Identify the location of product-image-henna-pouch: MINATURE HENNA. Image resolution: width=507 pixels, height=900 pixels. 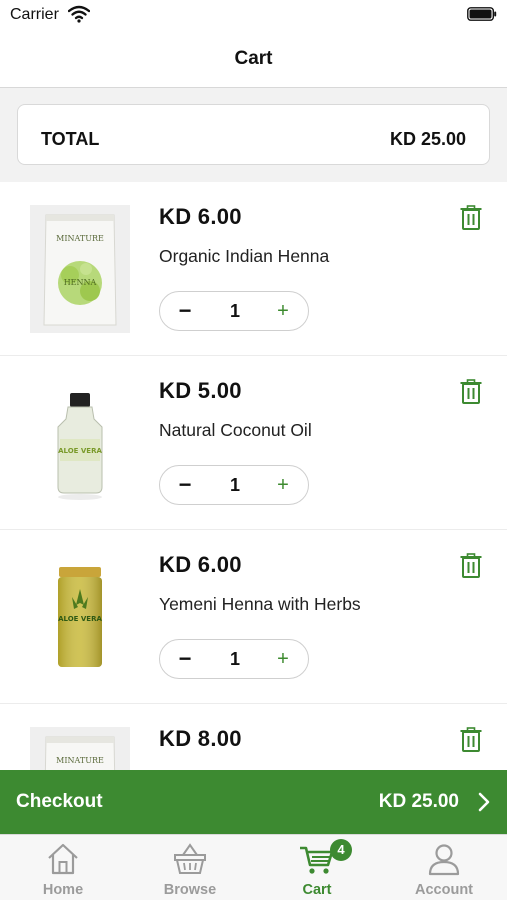
(80, 269).